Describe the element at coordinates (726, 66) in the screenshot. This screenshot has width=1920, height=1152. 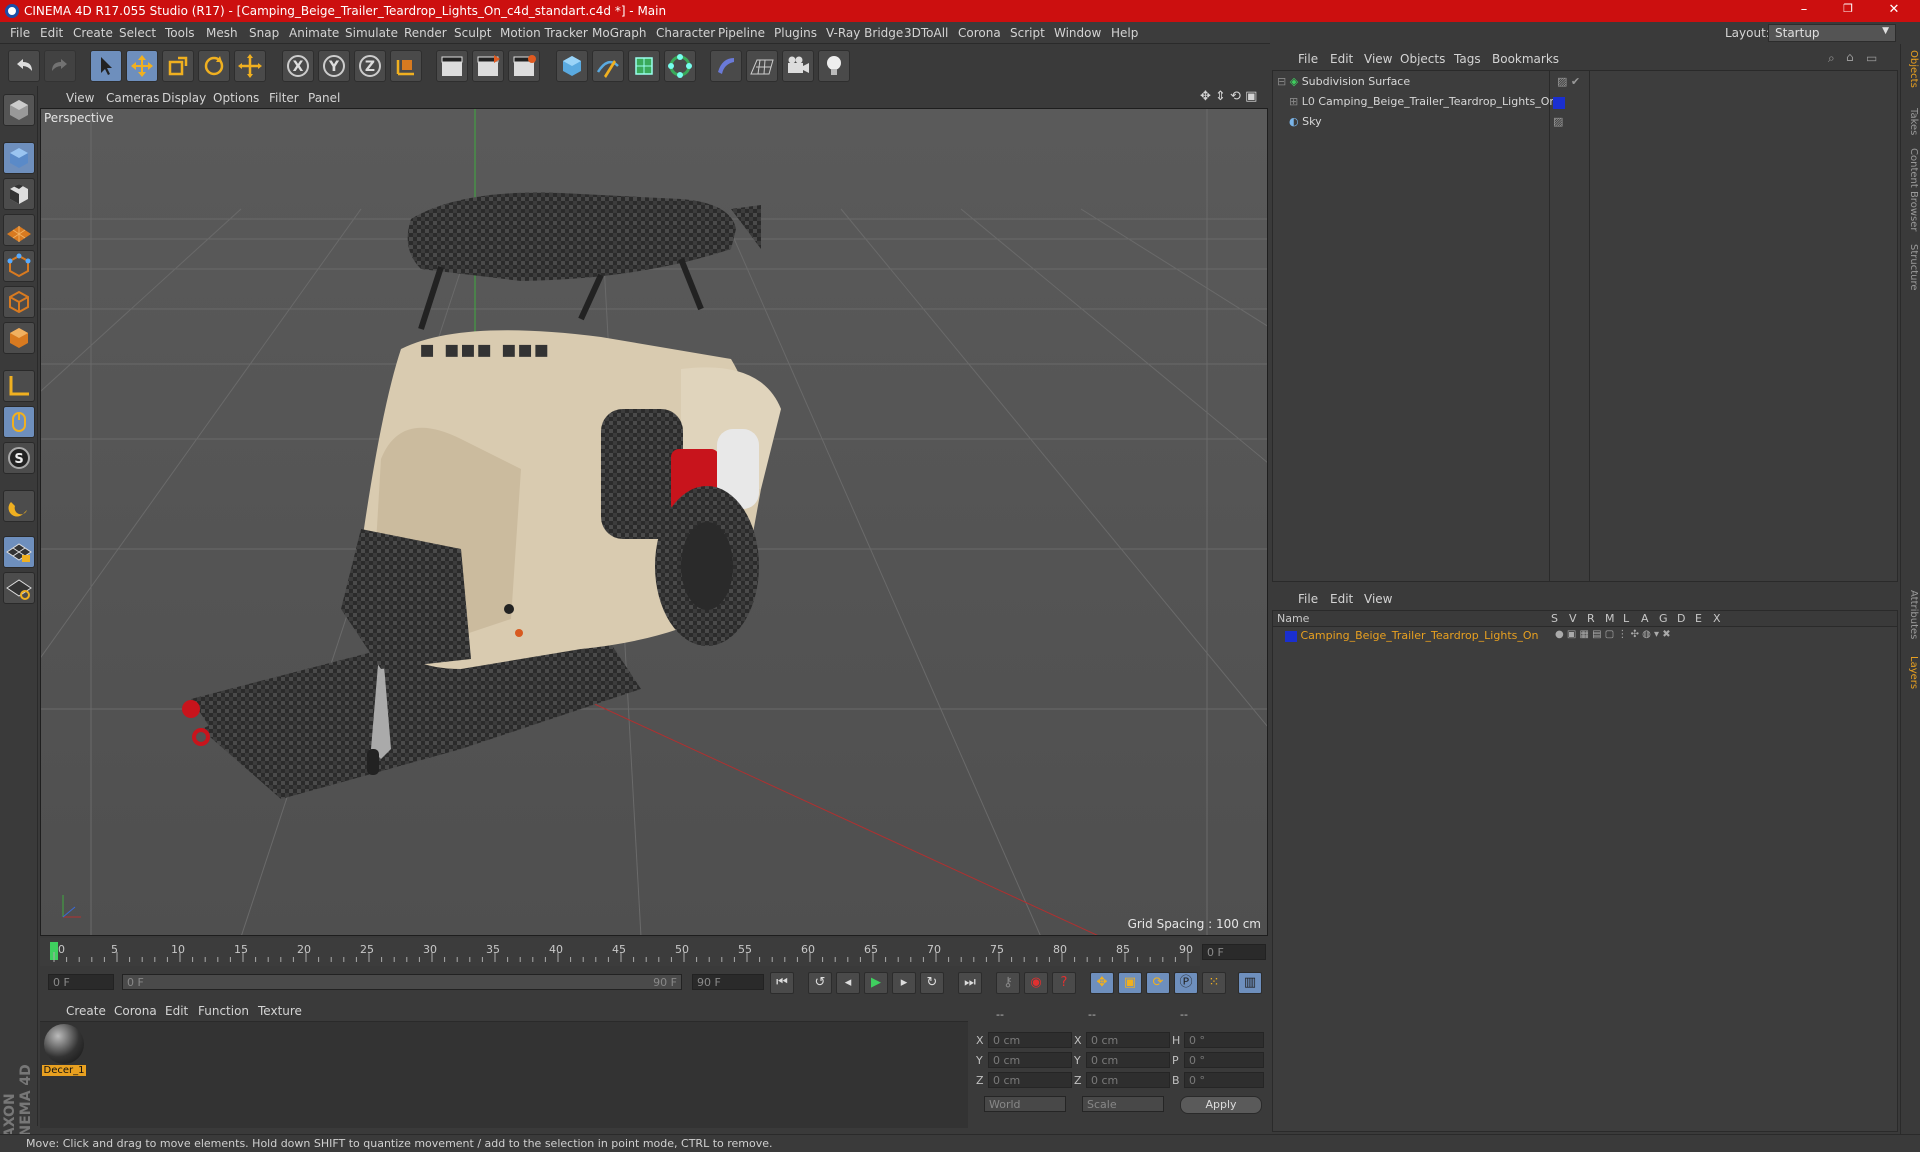
I see `add-deformer-button` at that location.